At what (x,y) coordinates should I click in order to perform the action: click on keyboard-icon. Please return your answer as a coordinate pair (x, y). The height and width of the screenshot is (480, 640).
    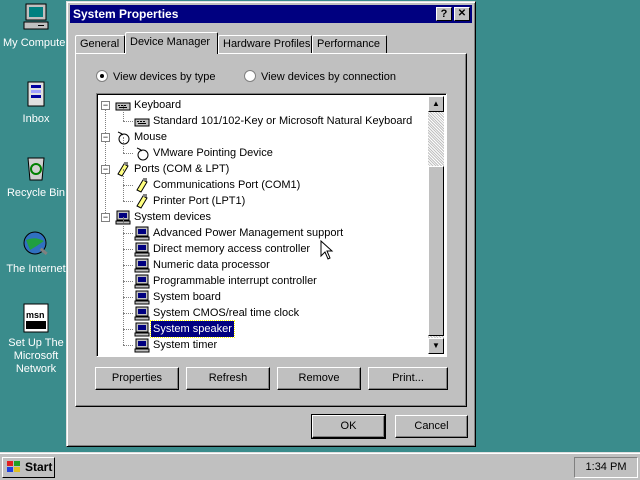
    Looking at the image, I should click on (142, 121).